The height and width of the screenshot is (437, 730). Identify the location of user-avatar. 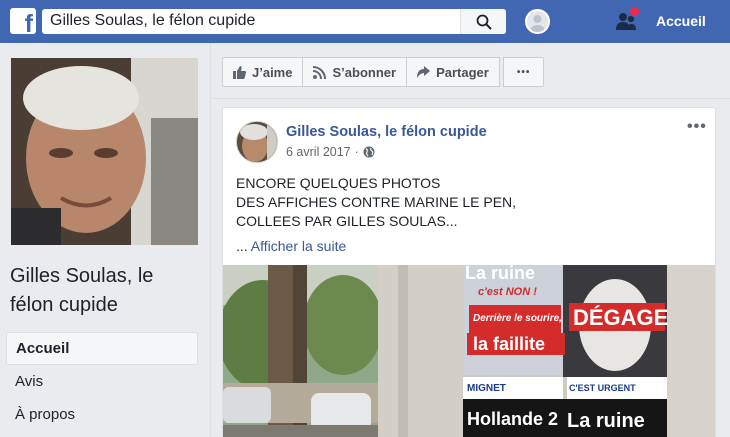
(537, 21).